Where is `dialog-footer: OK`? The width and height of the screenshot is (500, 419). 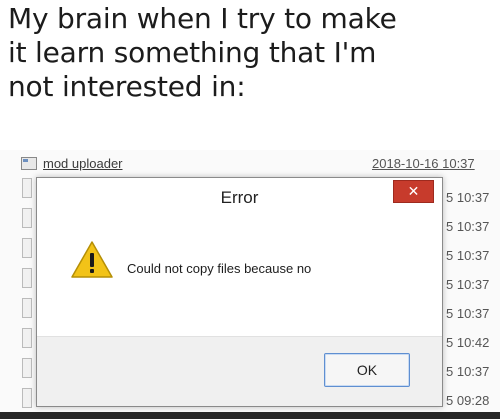 dialog-footer: OK is located at coordinates (239, 371).